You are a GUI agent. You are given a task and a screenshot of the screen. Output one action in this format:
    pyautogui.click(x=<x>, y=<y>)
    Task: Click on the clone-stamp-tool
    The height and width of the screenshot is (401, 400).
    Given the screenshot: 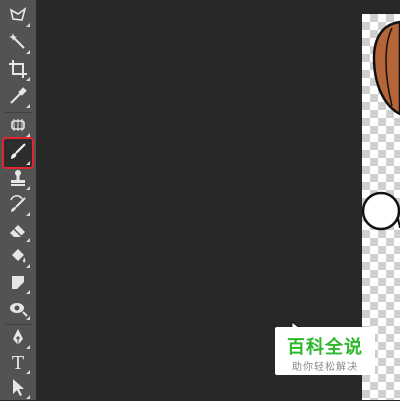 What is the action you would take?
    pyautogui.click(x=18, y=180)
    